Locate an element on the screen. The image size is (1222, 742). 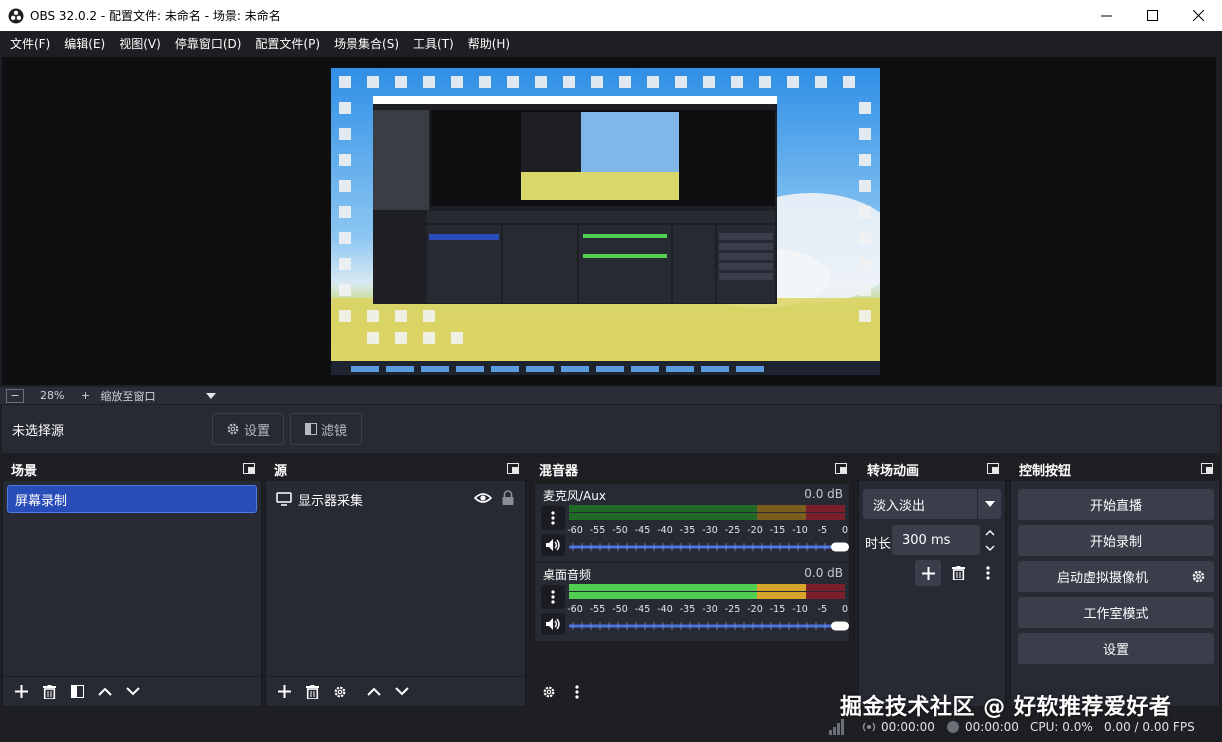
start-virtual-camera-button: 启动虚拟摄像机 is located at coordinates (1102, 576).